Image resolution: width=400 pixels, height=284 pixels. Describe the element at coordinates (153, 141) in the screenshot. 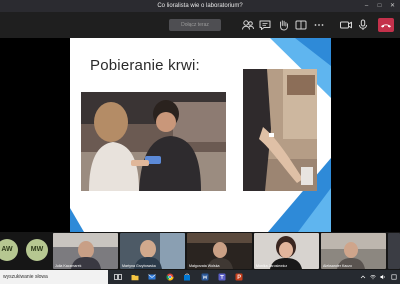

I see `blood-draw-photo` at that location.